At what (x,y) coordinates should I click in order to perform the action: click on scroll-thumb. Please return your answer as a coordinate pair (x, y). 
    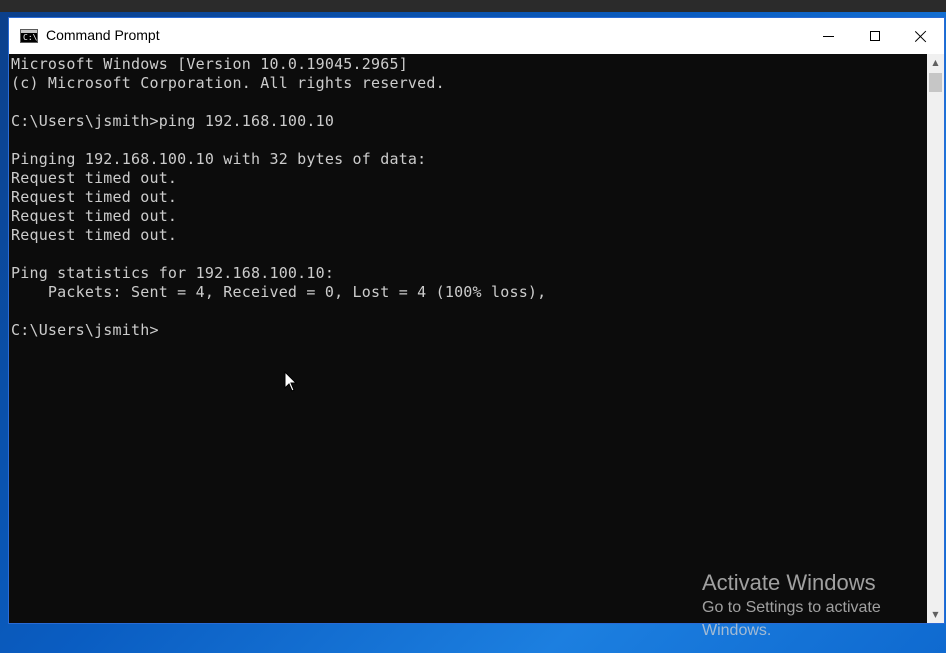
    Looking at the image, I should click on (935, 82).